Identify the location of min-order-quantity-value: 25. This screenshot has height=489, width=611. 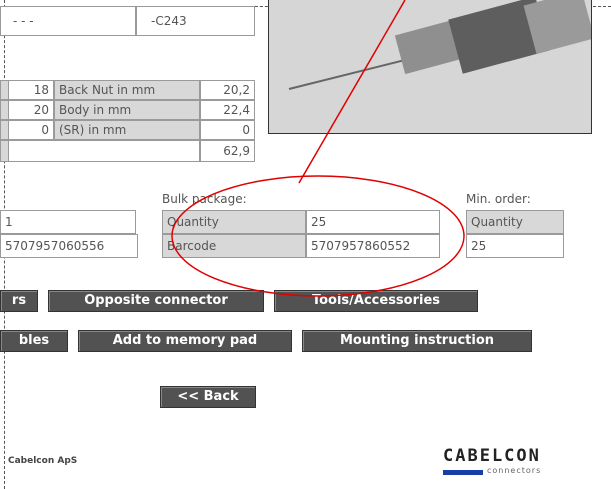
(515, 246).